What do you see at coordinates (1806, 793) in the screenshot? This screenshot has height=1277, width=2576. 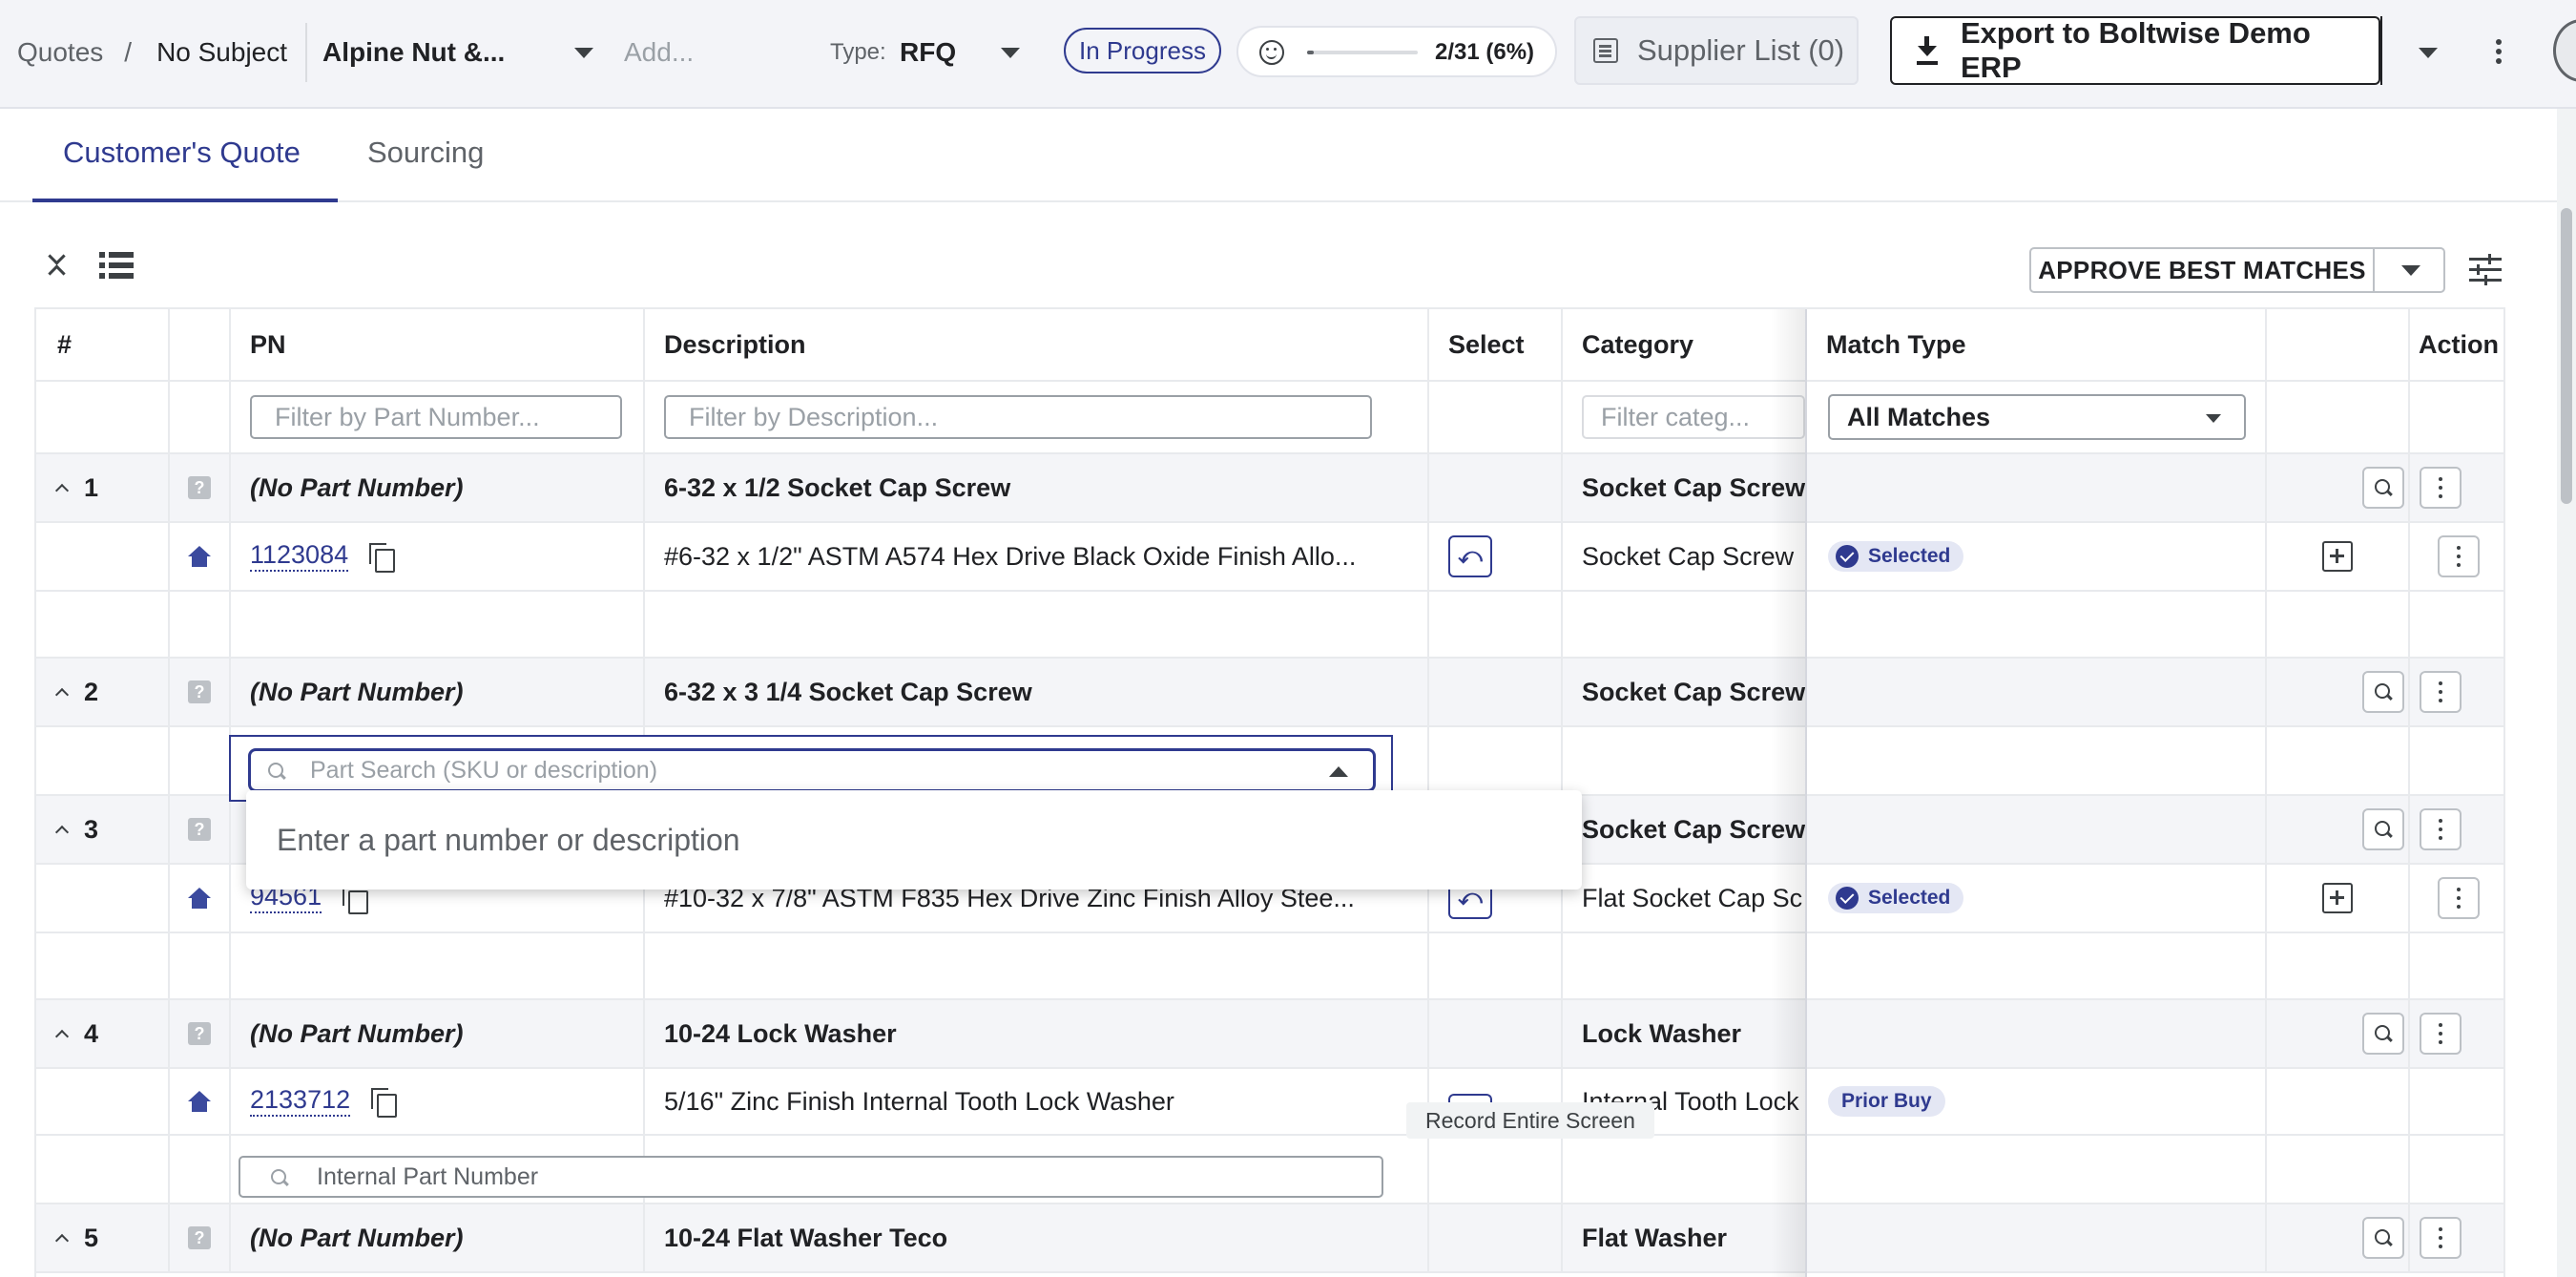 I see `pinned-panel-edge` at bounding box center [1806, 793].